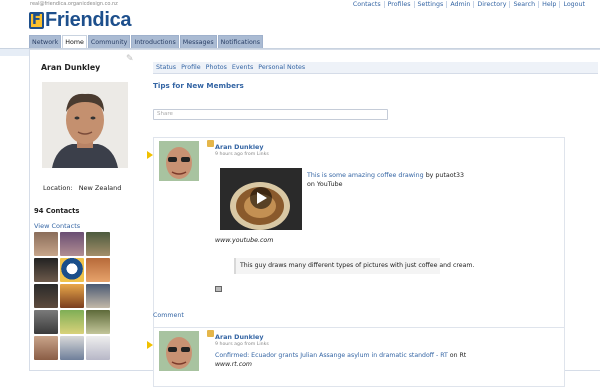 The image size is (600, 387). Describe the element at coordinates (36, 20) in the screenshot. I see `logo-icon: F` at that location.